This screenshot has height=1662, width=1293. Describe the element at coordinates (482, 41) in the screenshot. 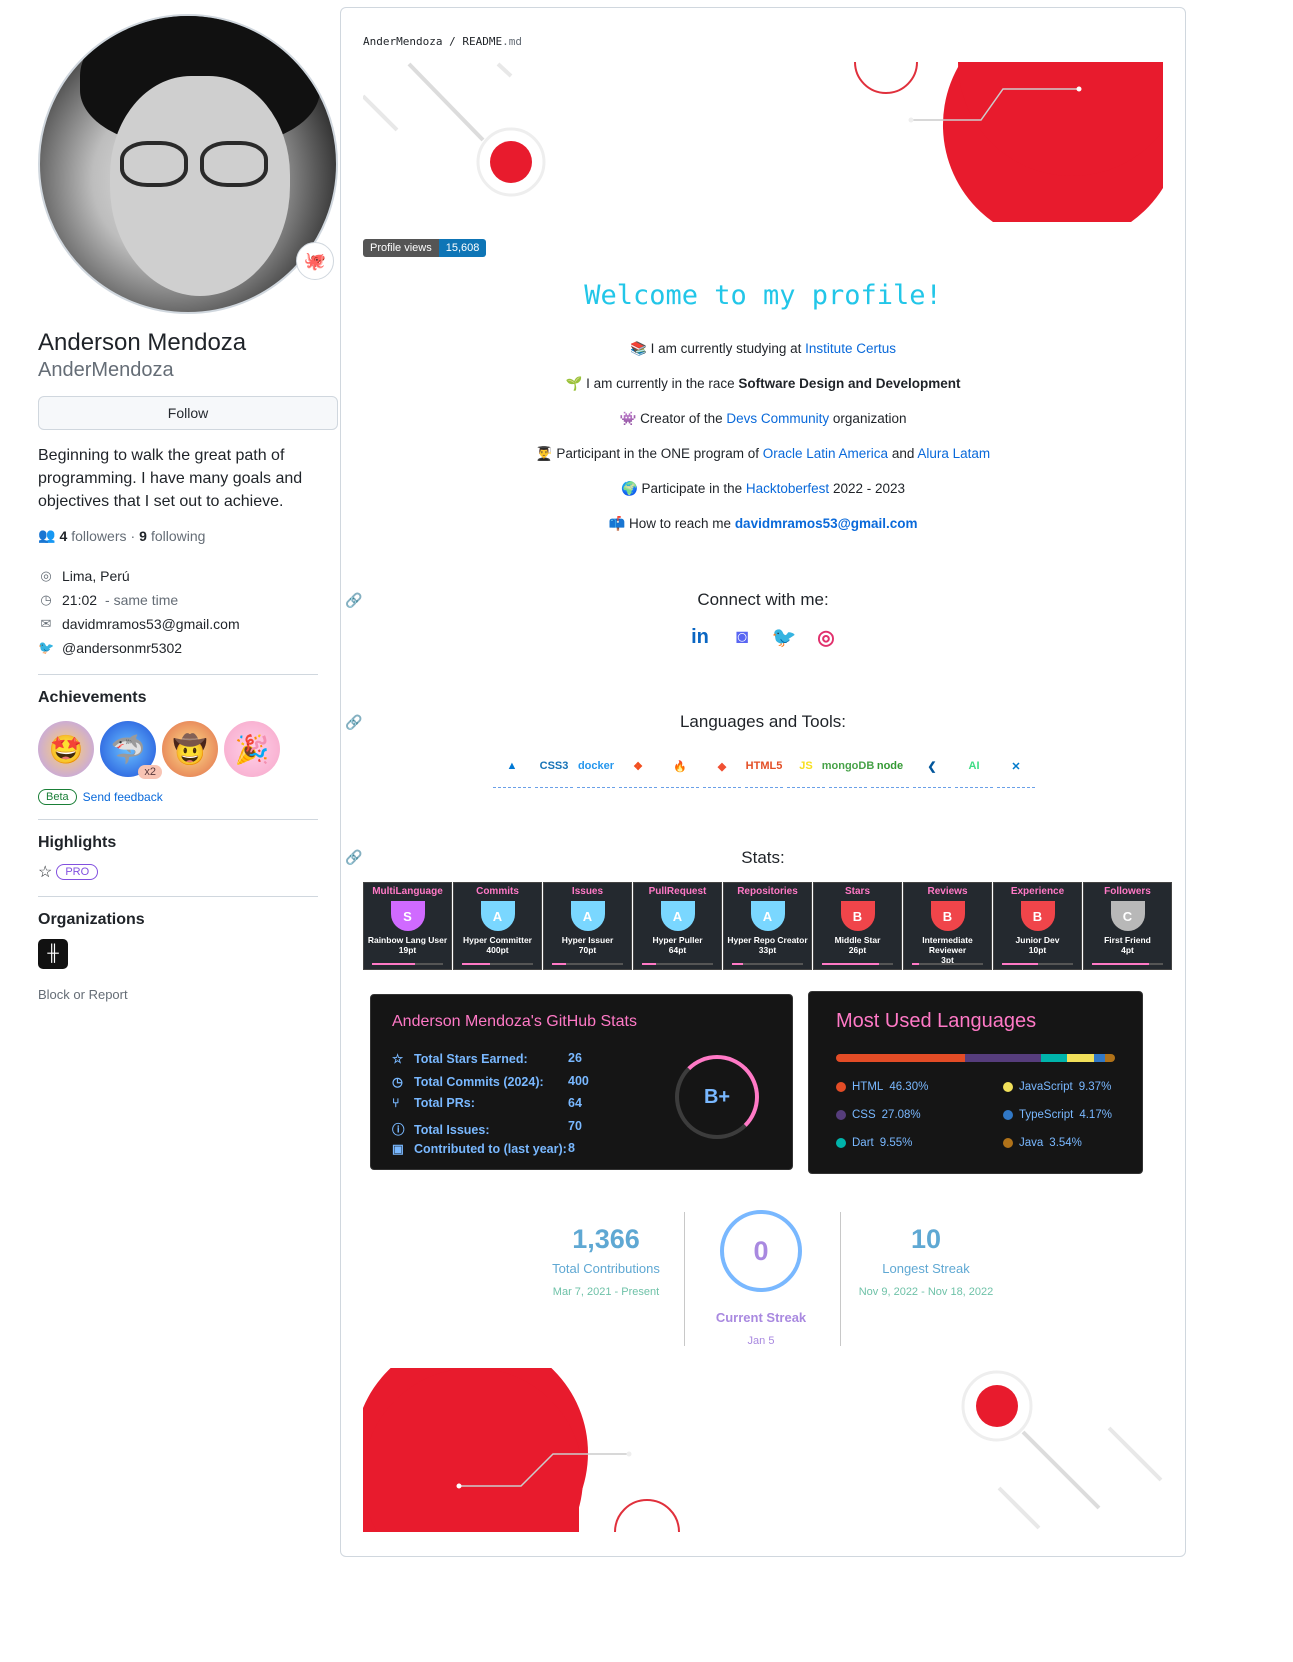

I see `crumb-file: README` at that location.